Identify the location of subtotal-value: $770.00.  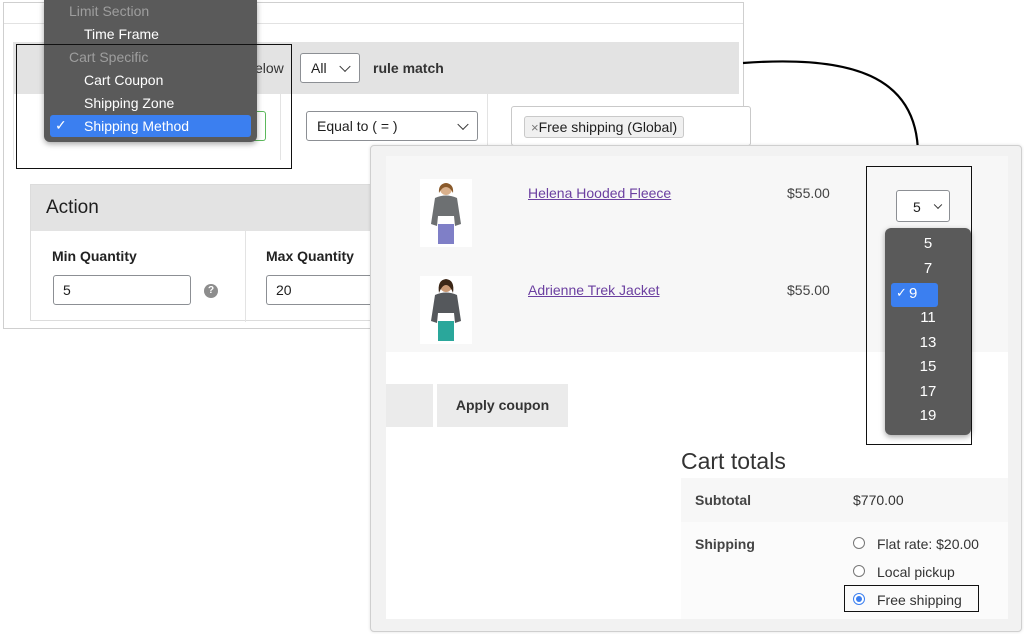
(878, 500).